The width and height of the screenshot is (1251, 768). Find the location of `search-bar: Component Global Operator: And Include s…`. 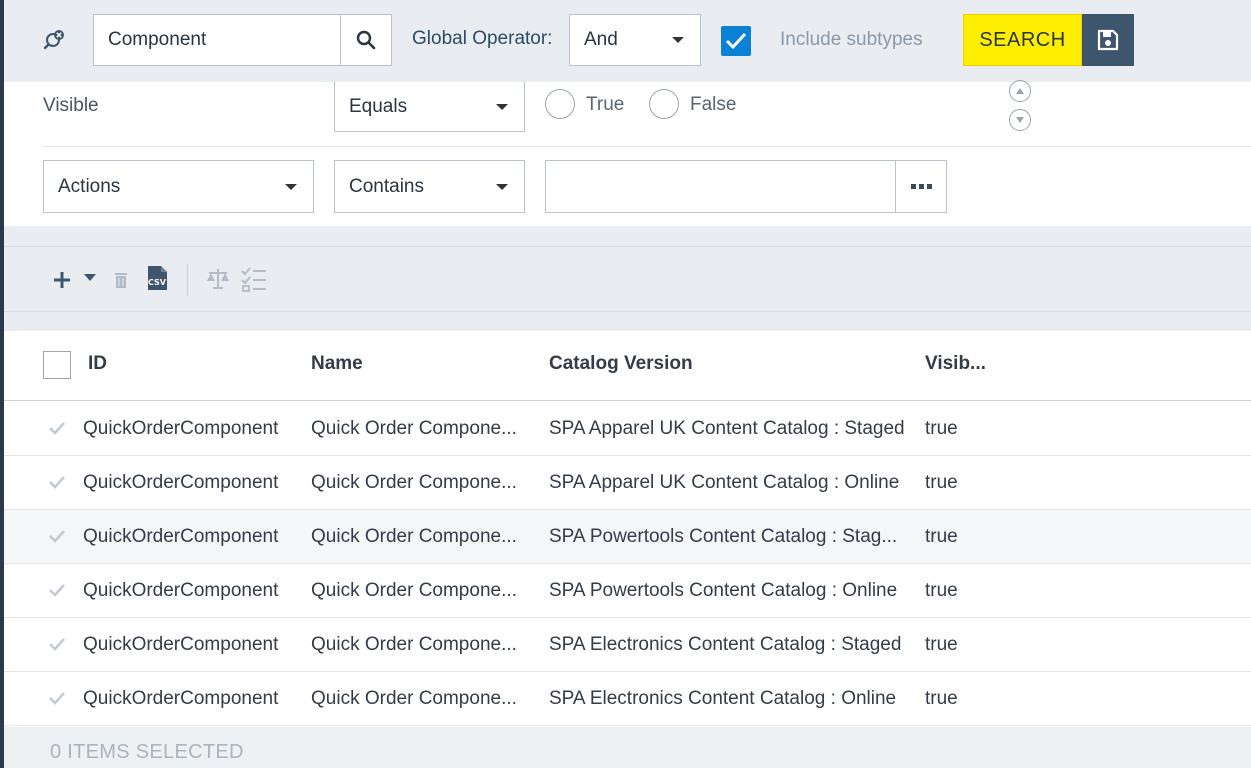

search-bar: Component Global Operator: And Include s… is located at coordinates (627, 41).